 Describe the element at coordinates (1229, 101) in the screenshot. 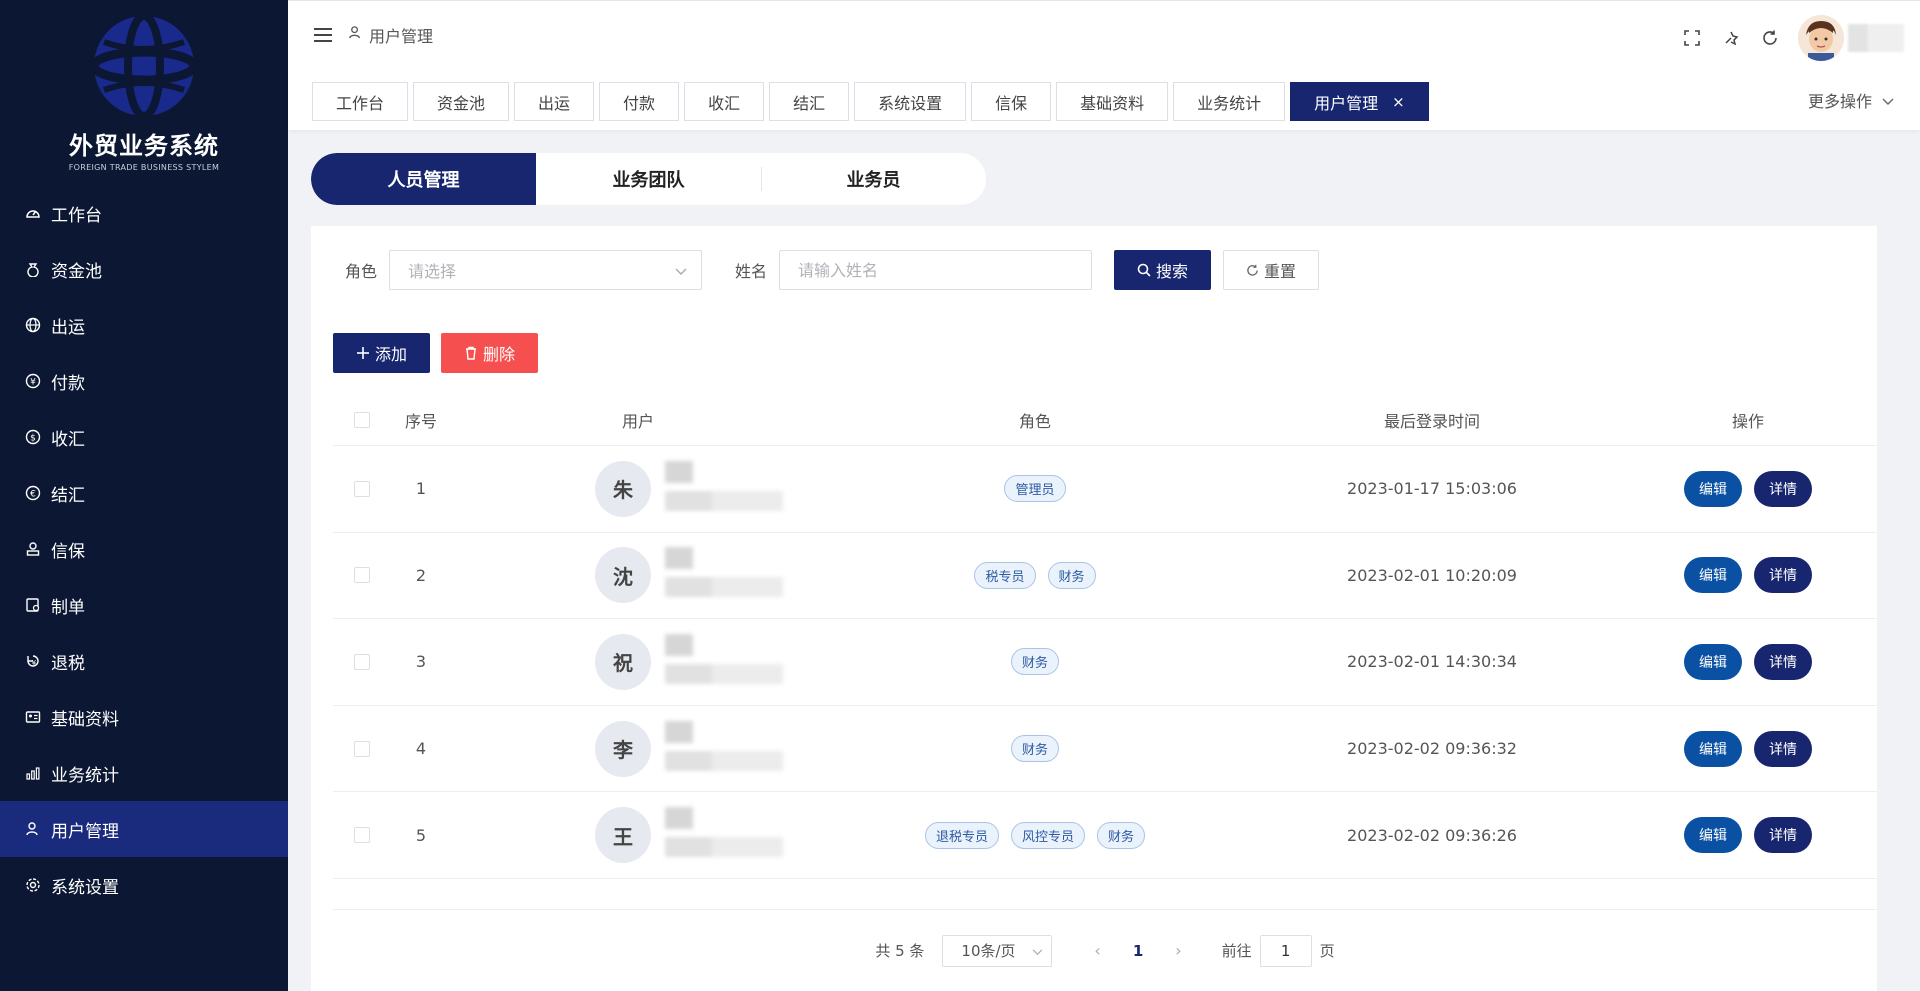

I see `tab-business-stats: 业务统计` at that location.